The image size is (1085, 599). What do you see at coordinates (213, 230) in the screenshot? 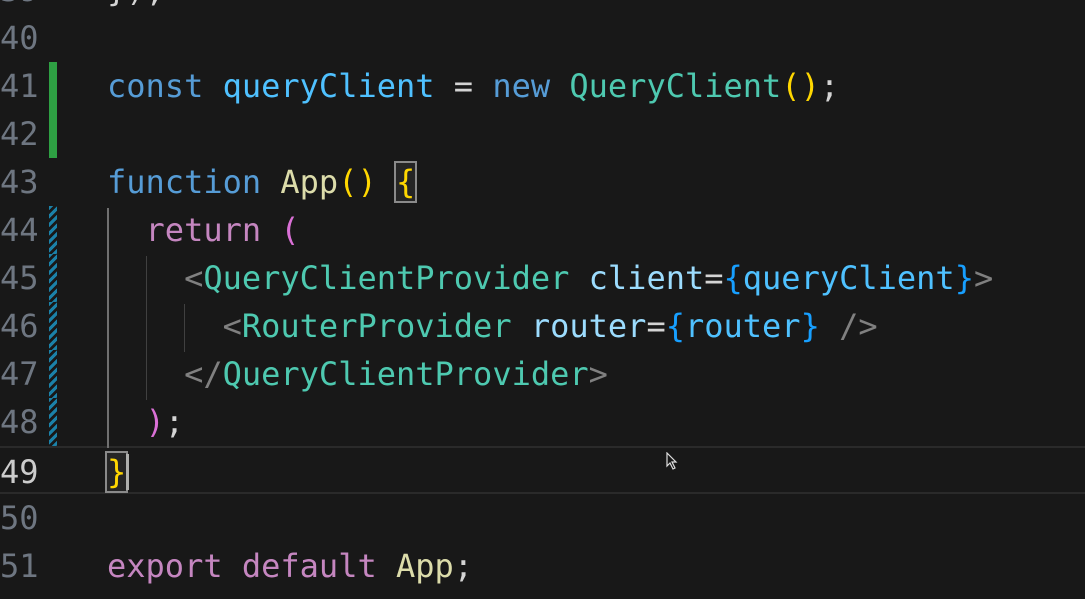
I see `code-token: return` at bounding box center [213, 230].